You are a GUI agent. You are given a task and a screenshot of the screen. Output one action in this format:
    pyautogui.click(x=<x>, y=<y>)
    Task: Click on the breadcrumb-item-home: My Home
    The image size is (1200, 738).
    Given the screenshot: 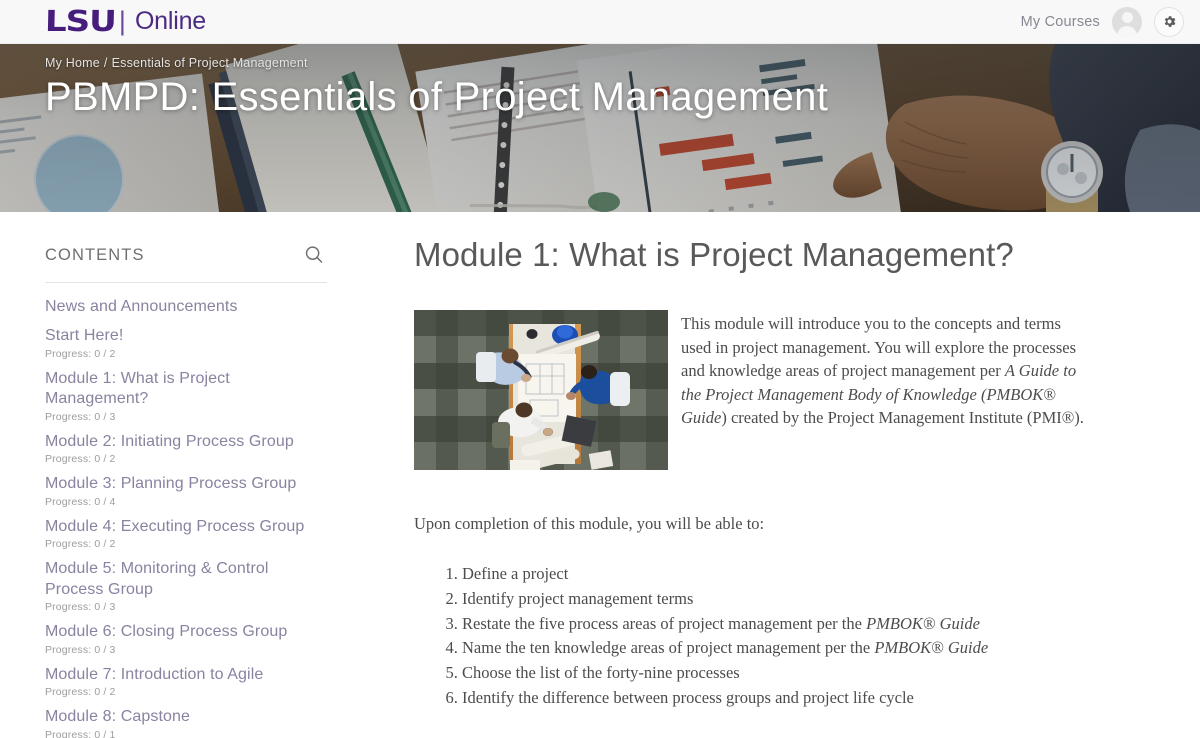 What is the action you would take?
    pyautogui.click(x=72, y=63)
    